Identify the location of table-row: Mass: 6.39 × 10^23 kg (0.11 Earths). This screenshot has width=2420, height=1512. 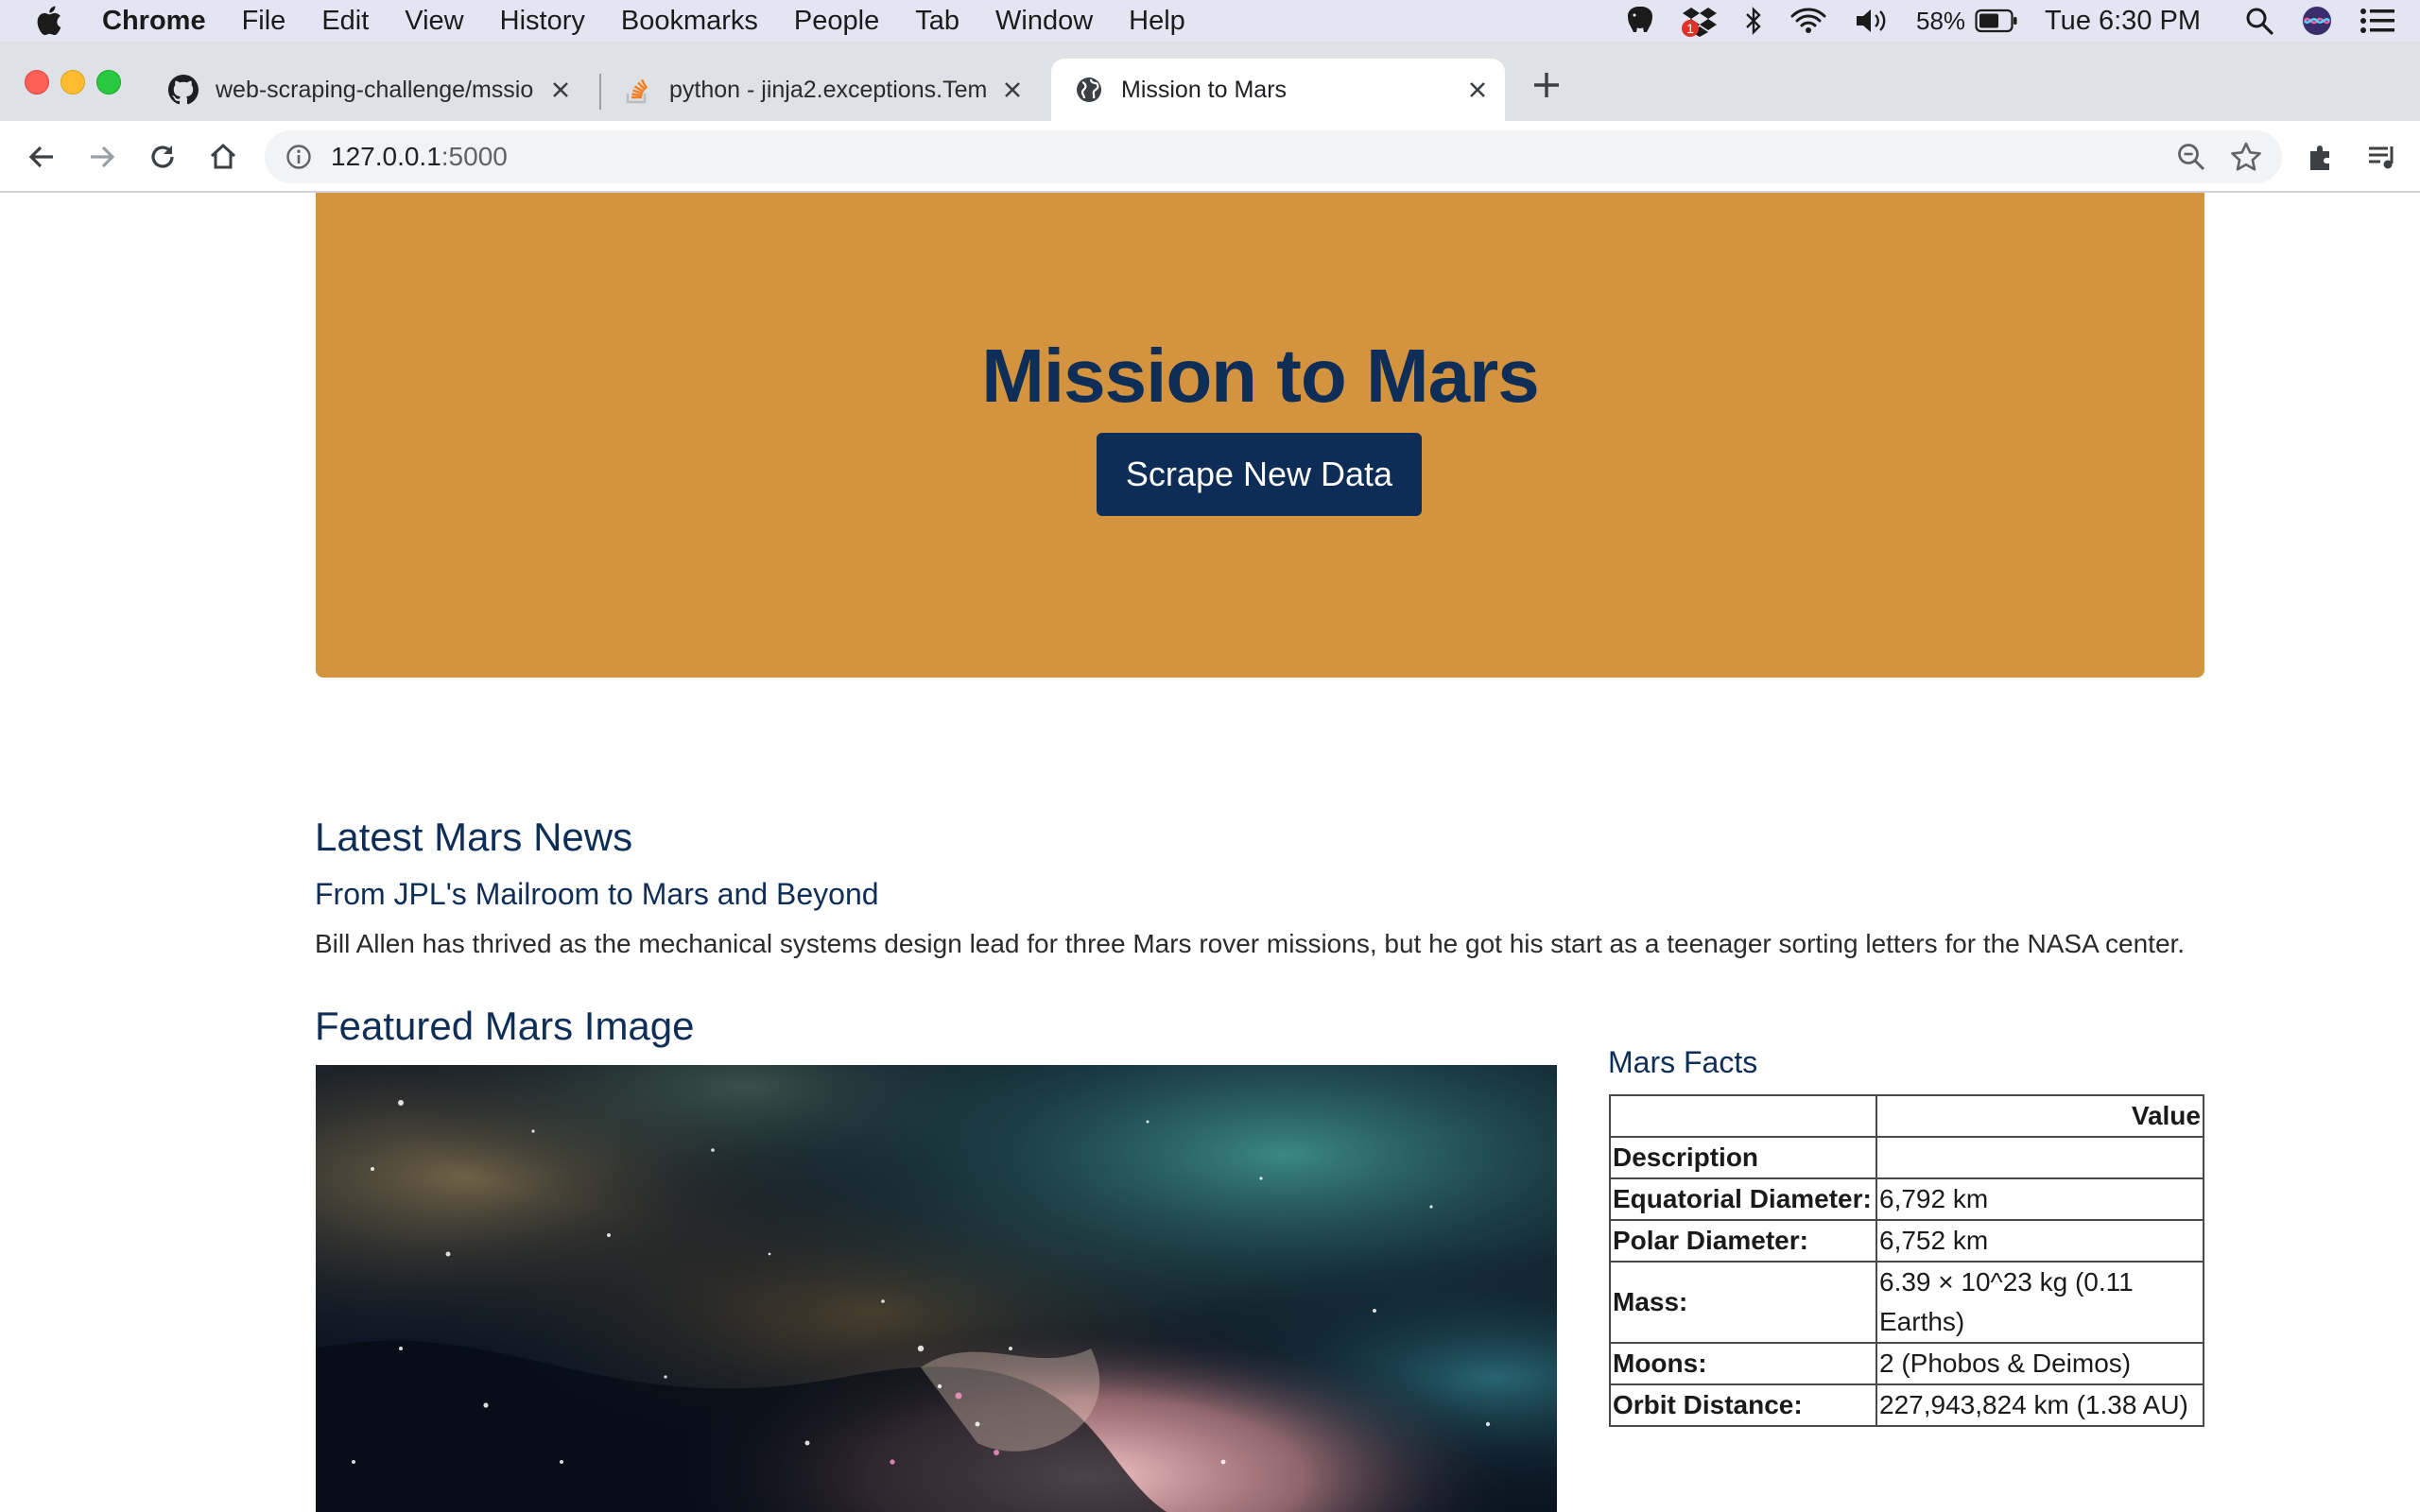
(1907, 1302).